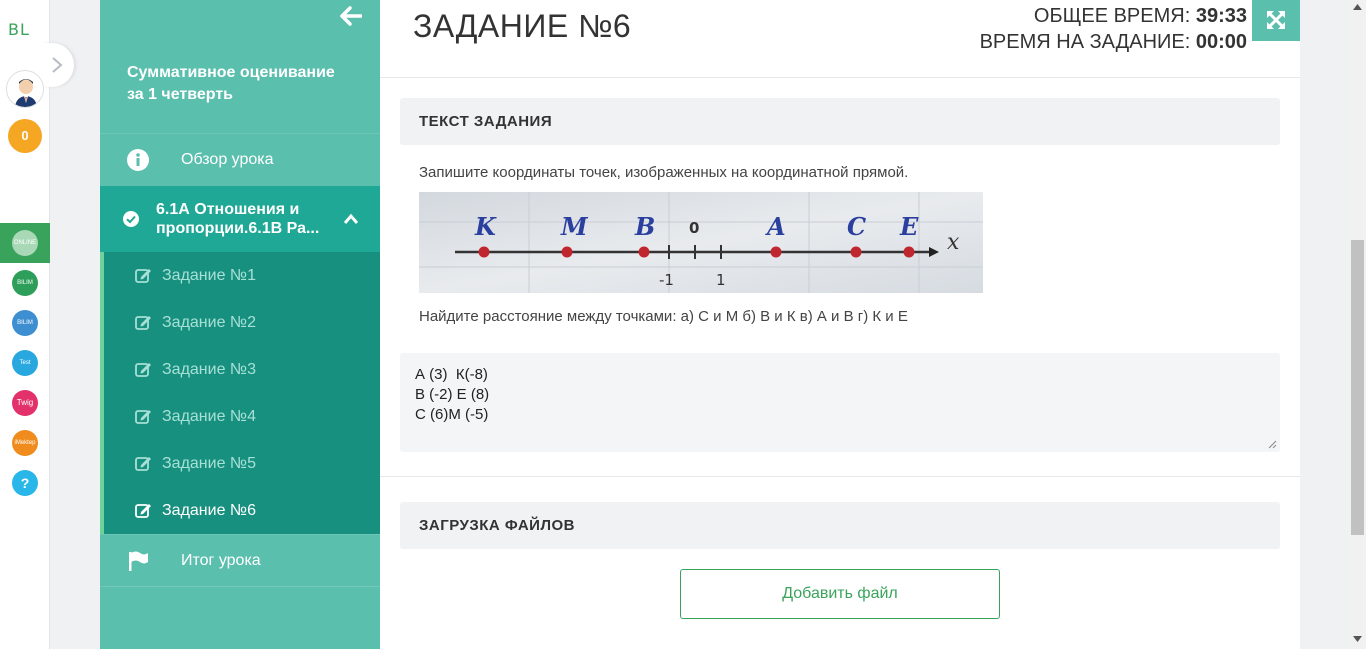 Image resolution: width=1366 pixels, height=649 pixels. What do you see at coordinates (209, 369) in the screenshot?
I see `task-label: Задание №3` at bounding box center [209, 369].